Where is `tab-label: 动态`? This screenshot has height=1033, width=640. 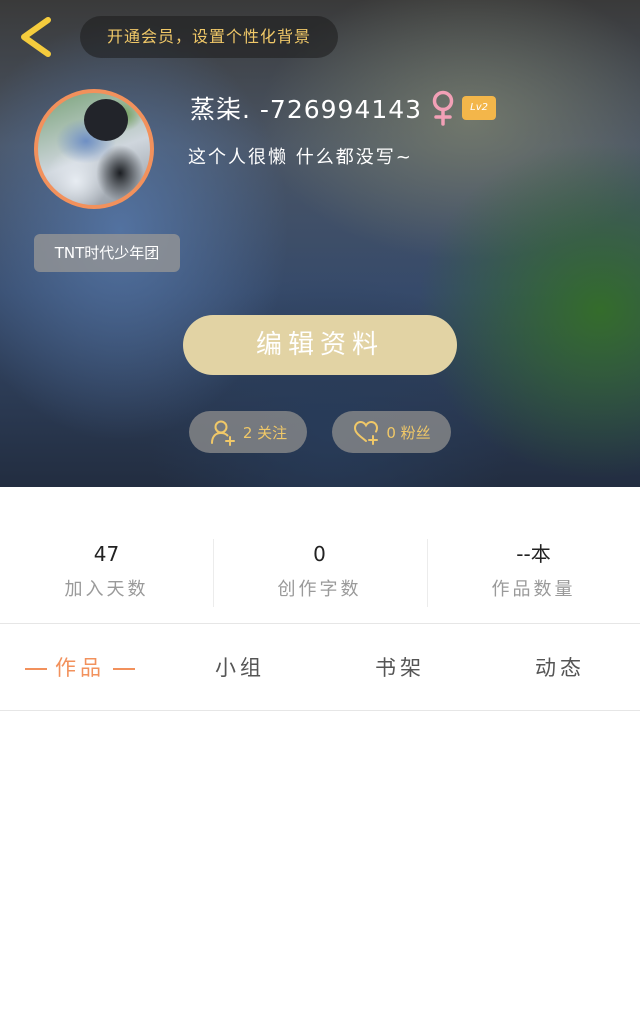
tab-label: 动态 is located at coordinates (560, 668).